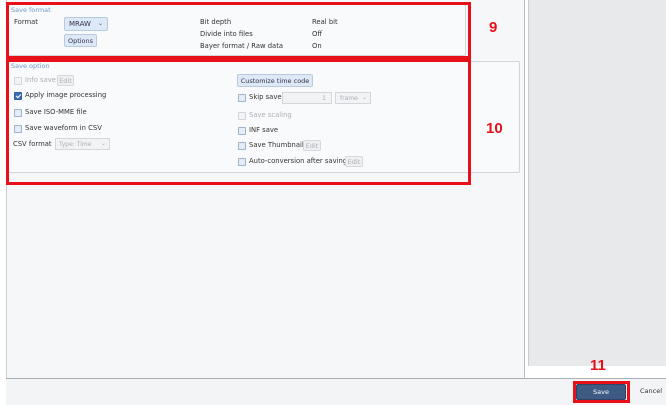 This screenshot has width=666, height=405. I want to click on callout-10: 10, so click(494, 128).